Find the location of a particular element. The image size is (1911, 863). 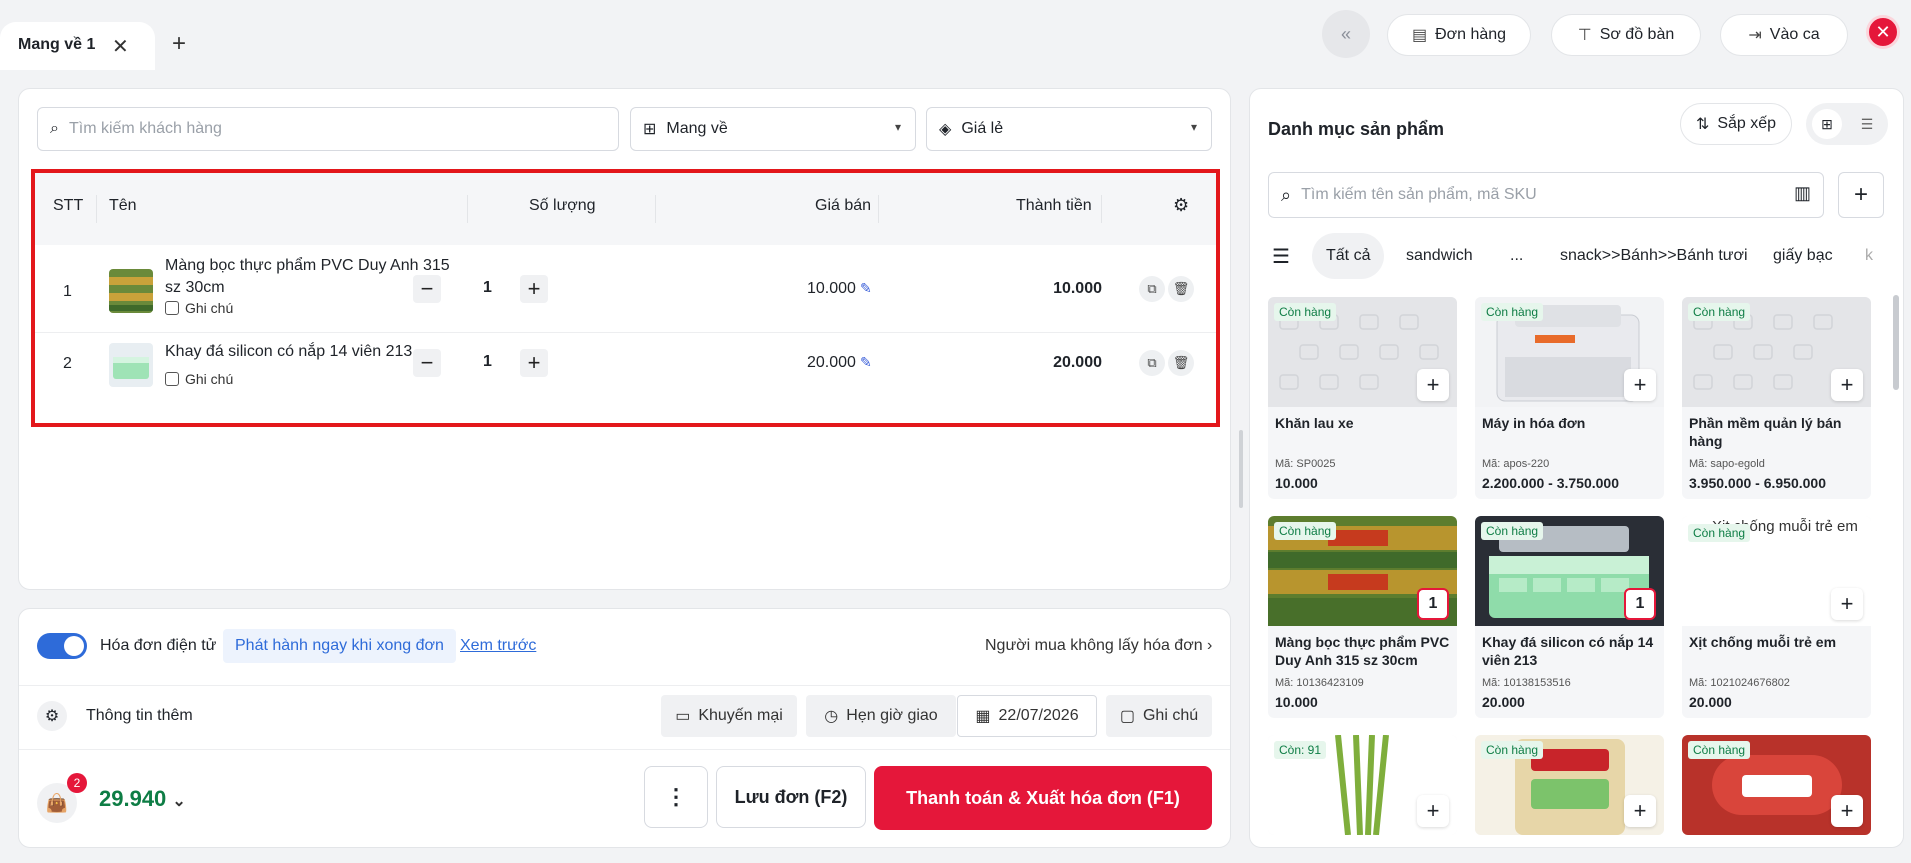

col-quantity: Số lượng is located at coordinates (562, 205).